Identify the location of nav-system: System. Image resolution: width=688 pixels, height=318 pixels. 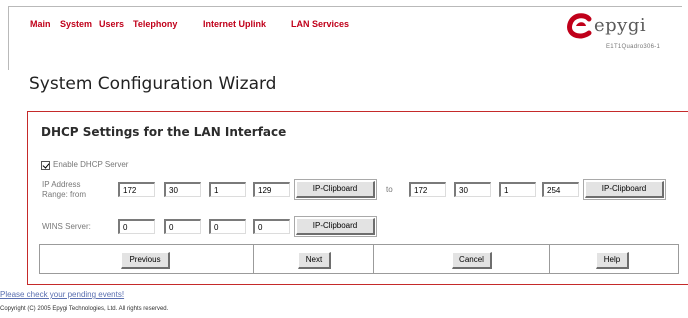
(76, 24).